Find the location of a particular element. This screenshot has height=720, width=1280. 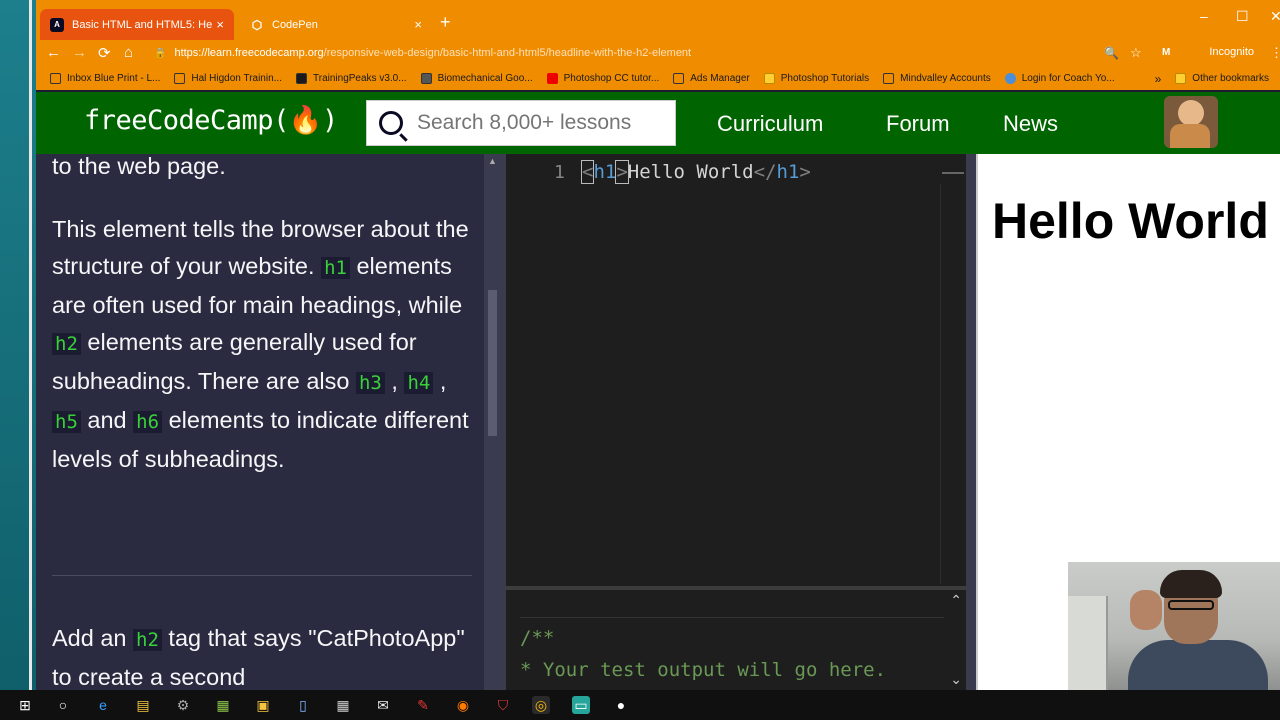

bookmark-label: Photoshop Tutorials is located at coordinates (825, 78).